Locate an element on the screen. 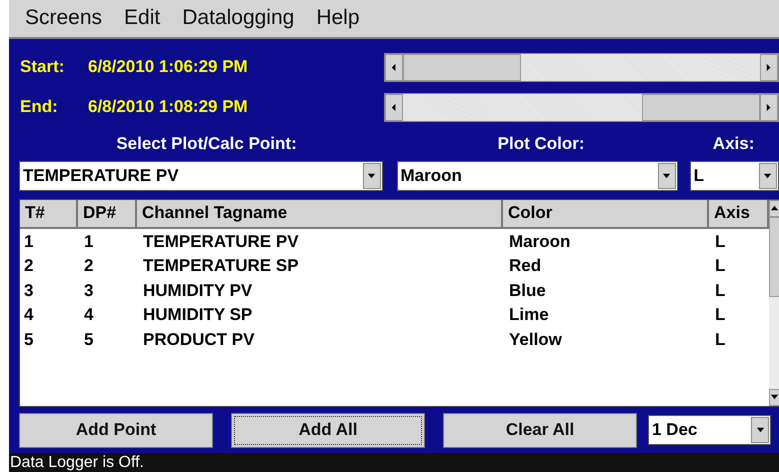 This screenshot has width=779, height=472. range-label: Start: is located at coordinates (42, 67).